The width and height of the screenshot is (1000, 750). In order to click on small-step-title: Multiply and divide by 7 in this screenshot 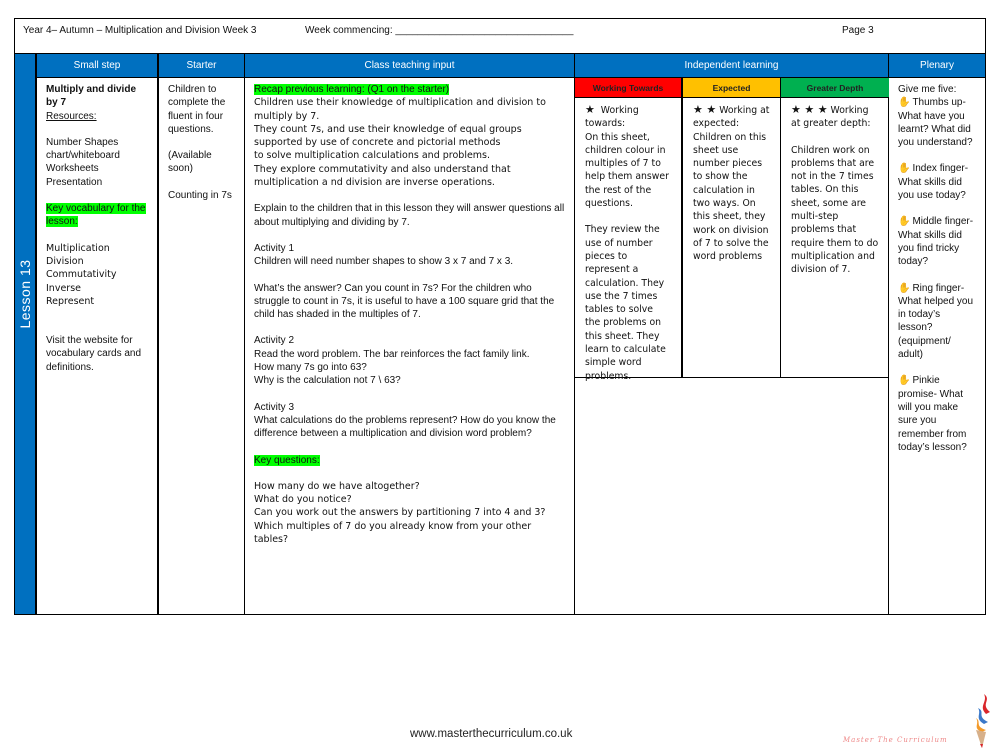, I will do `click(91, 96)`.